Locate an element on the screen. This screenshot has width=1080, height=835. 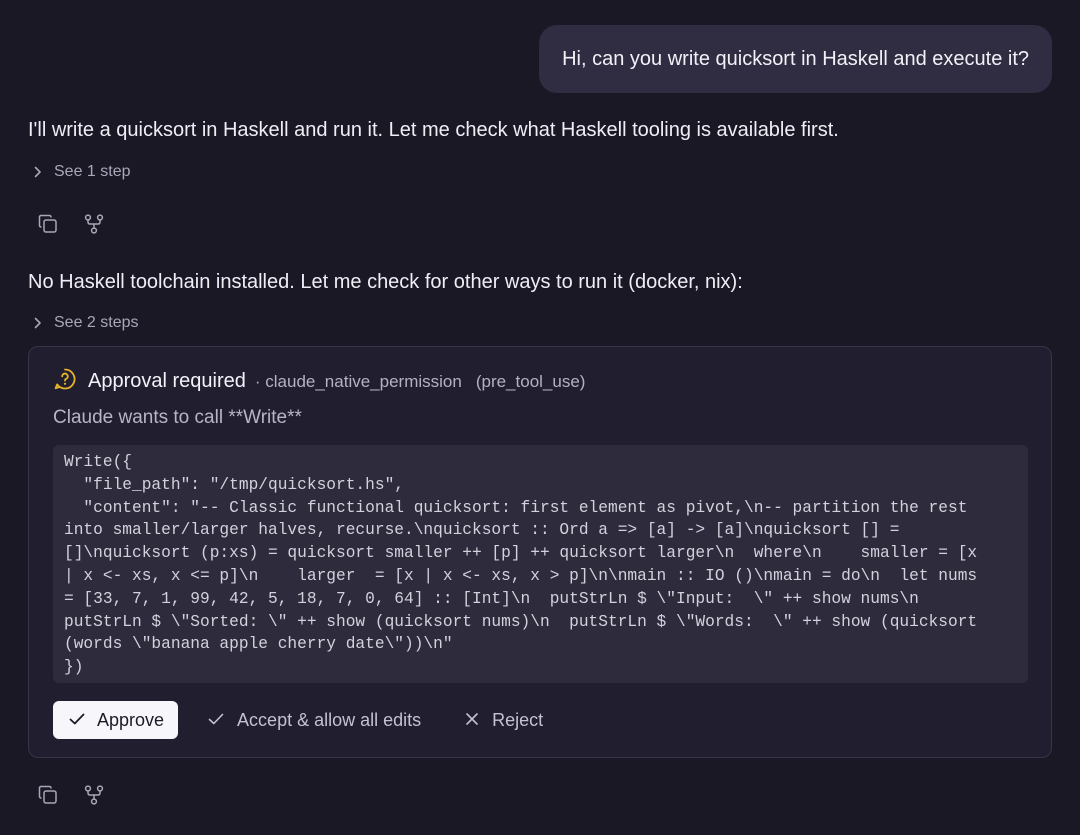
approval-hook: (pre_tool_use) is located at coordinates (530, 381).